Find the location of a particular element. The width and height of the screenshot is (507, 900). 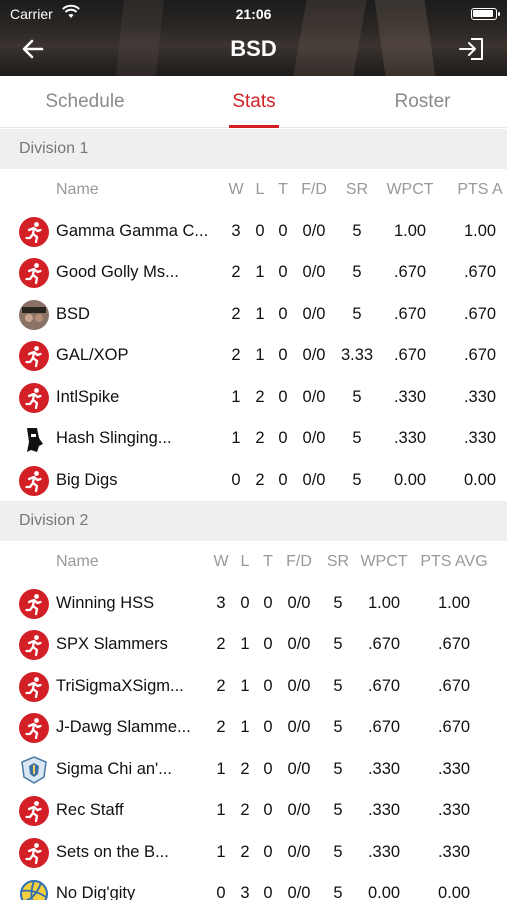

team-row: Big Digs 0 2 0 0/0 5 0.00 0.00 is located at coordinates (253, 481).